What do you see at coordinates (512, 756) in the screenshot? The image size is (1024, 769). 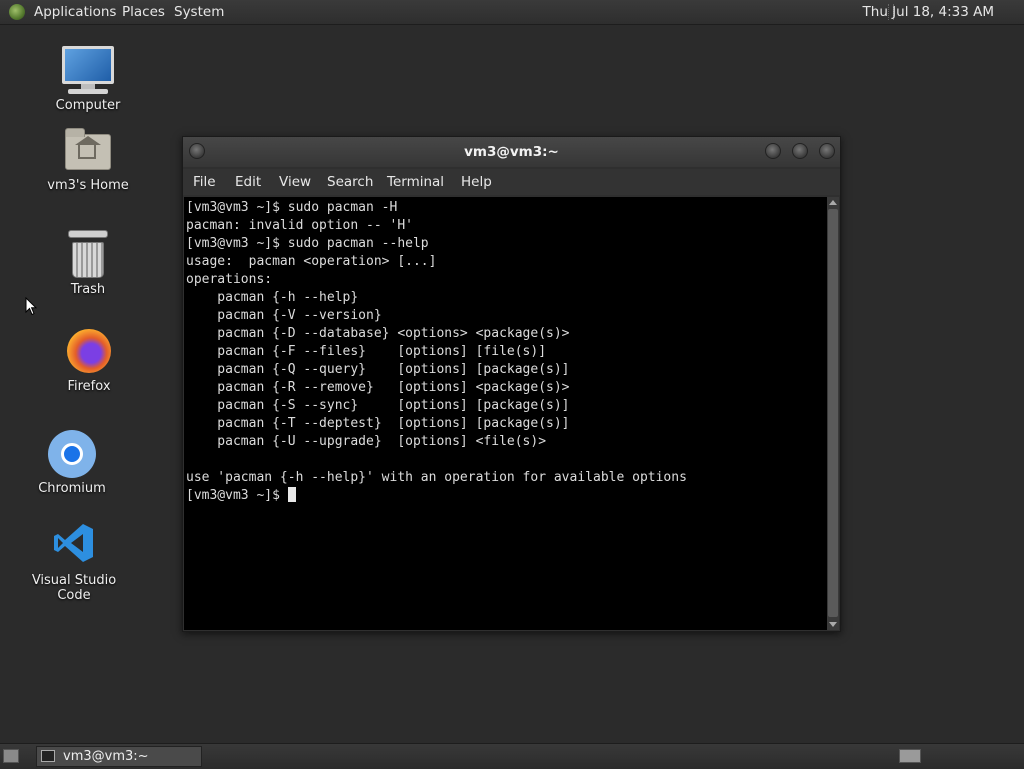 I see `bottom-panel: vm3@vm3:~` at bounding box center [512, 756].